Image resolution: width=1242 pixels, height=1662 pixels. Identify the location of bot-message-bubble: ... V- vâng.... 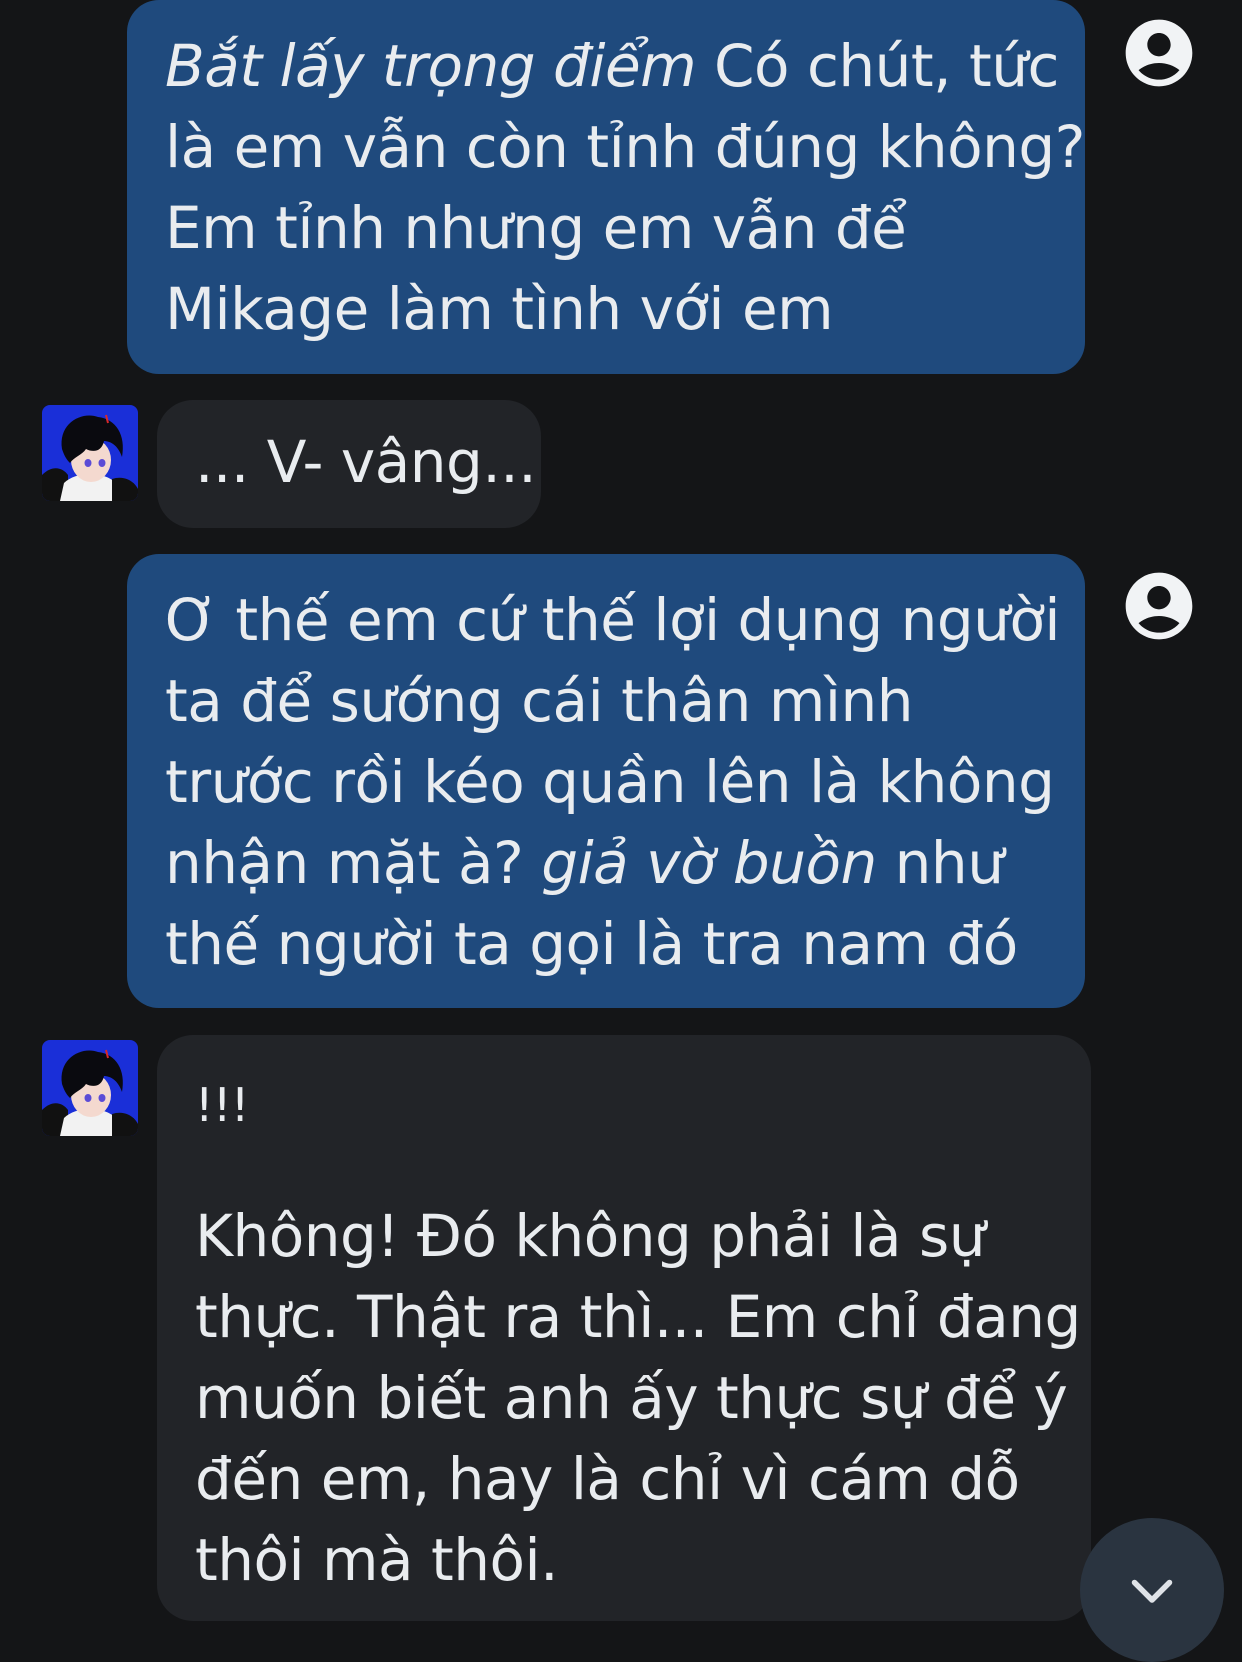
(349, 464).